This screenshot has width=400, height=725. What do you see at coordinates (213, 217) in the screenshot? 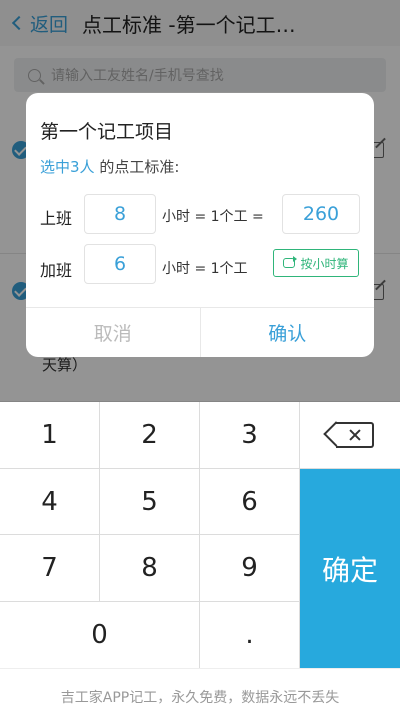
I see `regular-unit-text: 小时 = 1个工 =` at bounding box center [213, 217].